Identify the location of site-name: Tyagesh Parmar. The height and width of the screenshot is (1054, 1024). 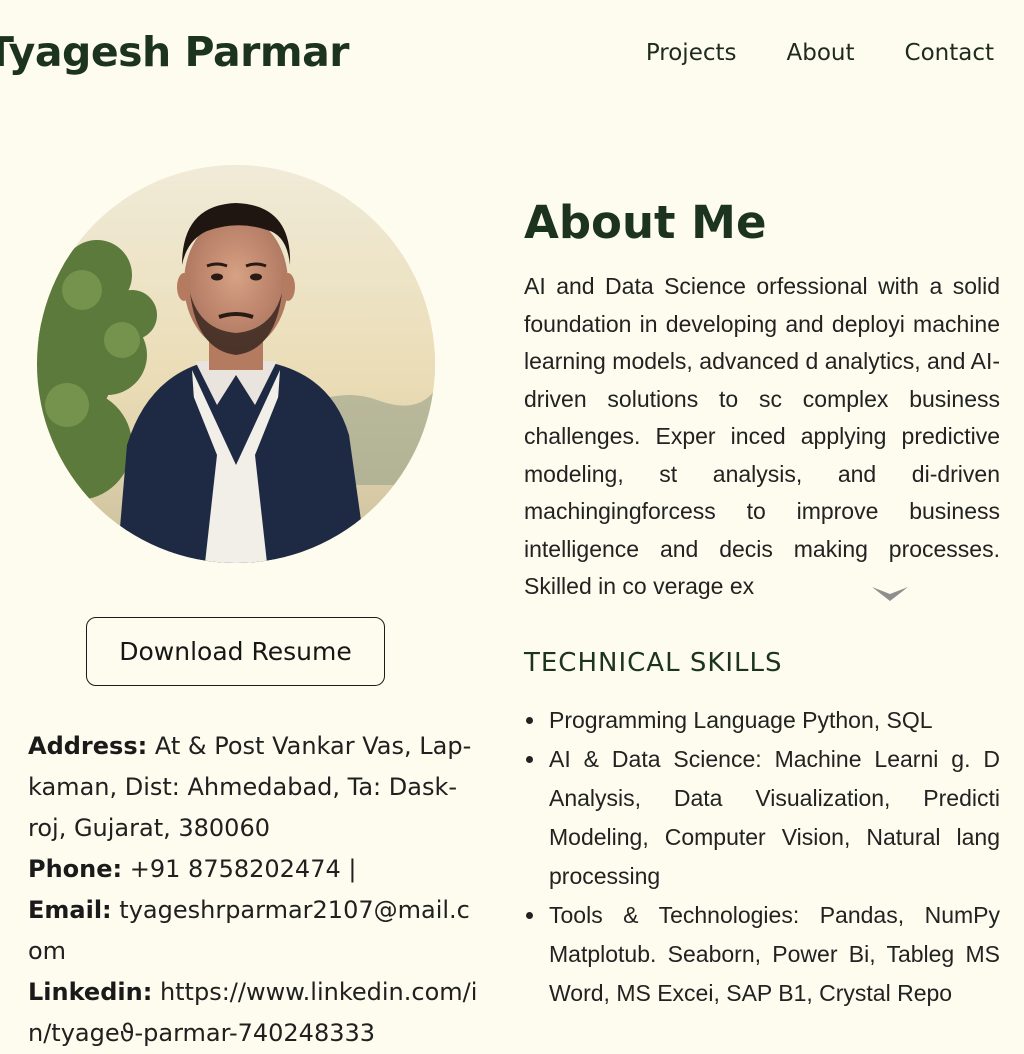
(174, 52).